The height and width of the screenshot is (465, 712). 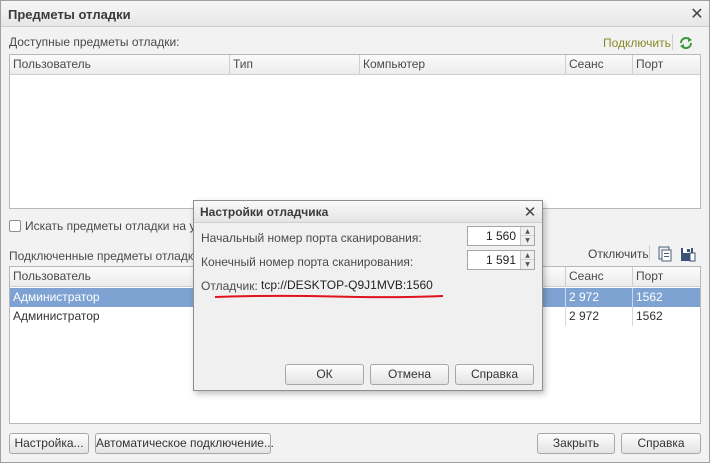 I want to click on start-port-stepper: ▲ ▼, so click(x=527, y=236).